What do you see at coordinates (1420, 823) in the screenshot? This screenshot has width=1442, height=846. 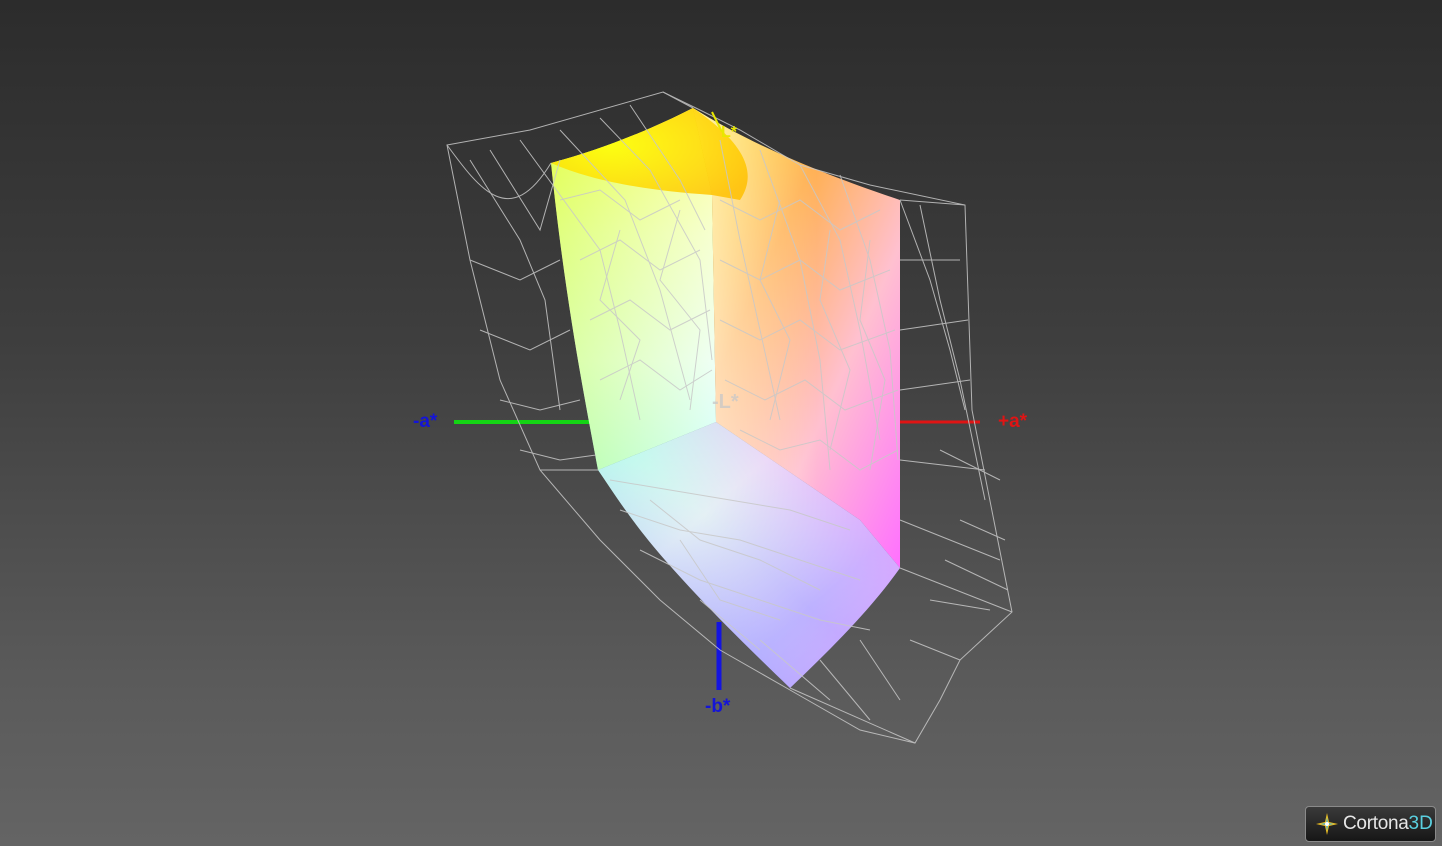 I see `logo-accent: 3D` at bounding box center [1420, 823].